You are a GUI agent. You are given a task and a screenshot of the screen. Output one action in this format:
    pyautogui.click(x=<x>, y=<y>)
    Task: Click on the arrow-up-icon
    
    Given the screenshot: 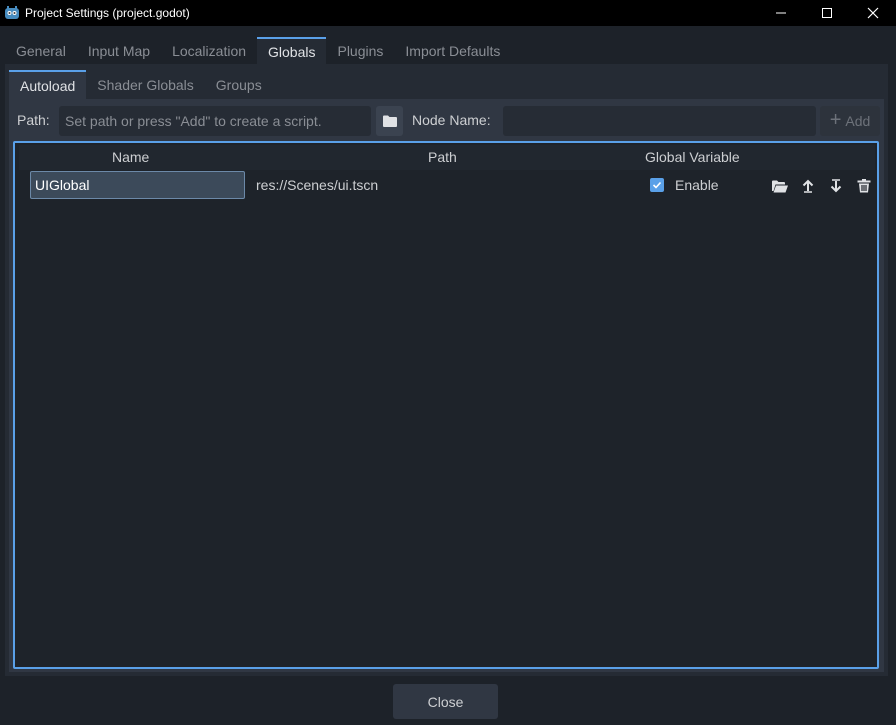 What is the action you would take?
    pyautogui.click(x=808, y=186)
    